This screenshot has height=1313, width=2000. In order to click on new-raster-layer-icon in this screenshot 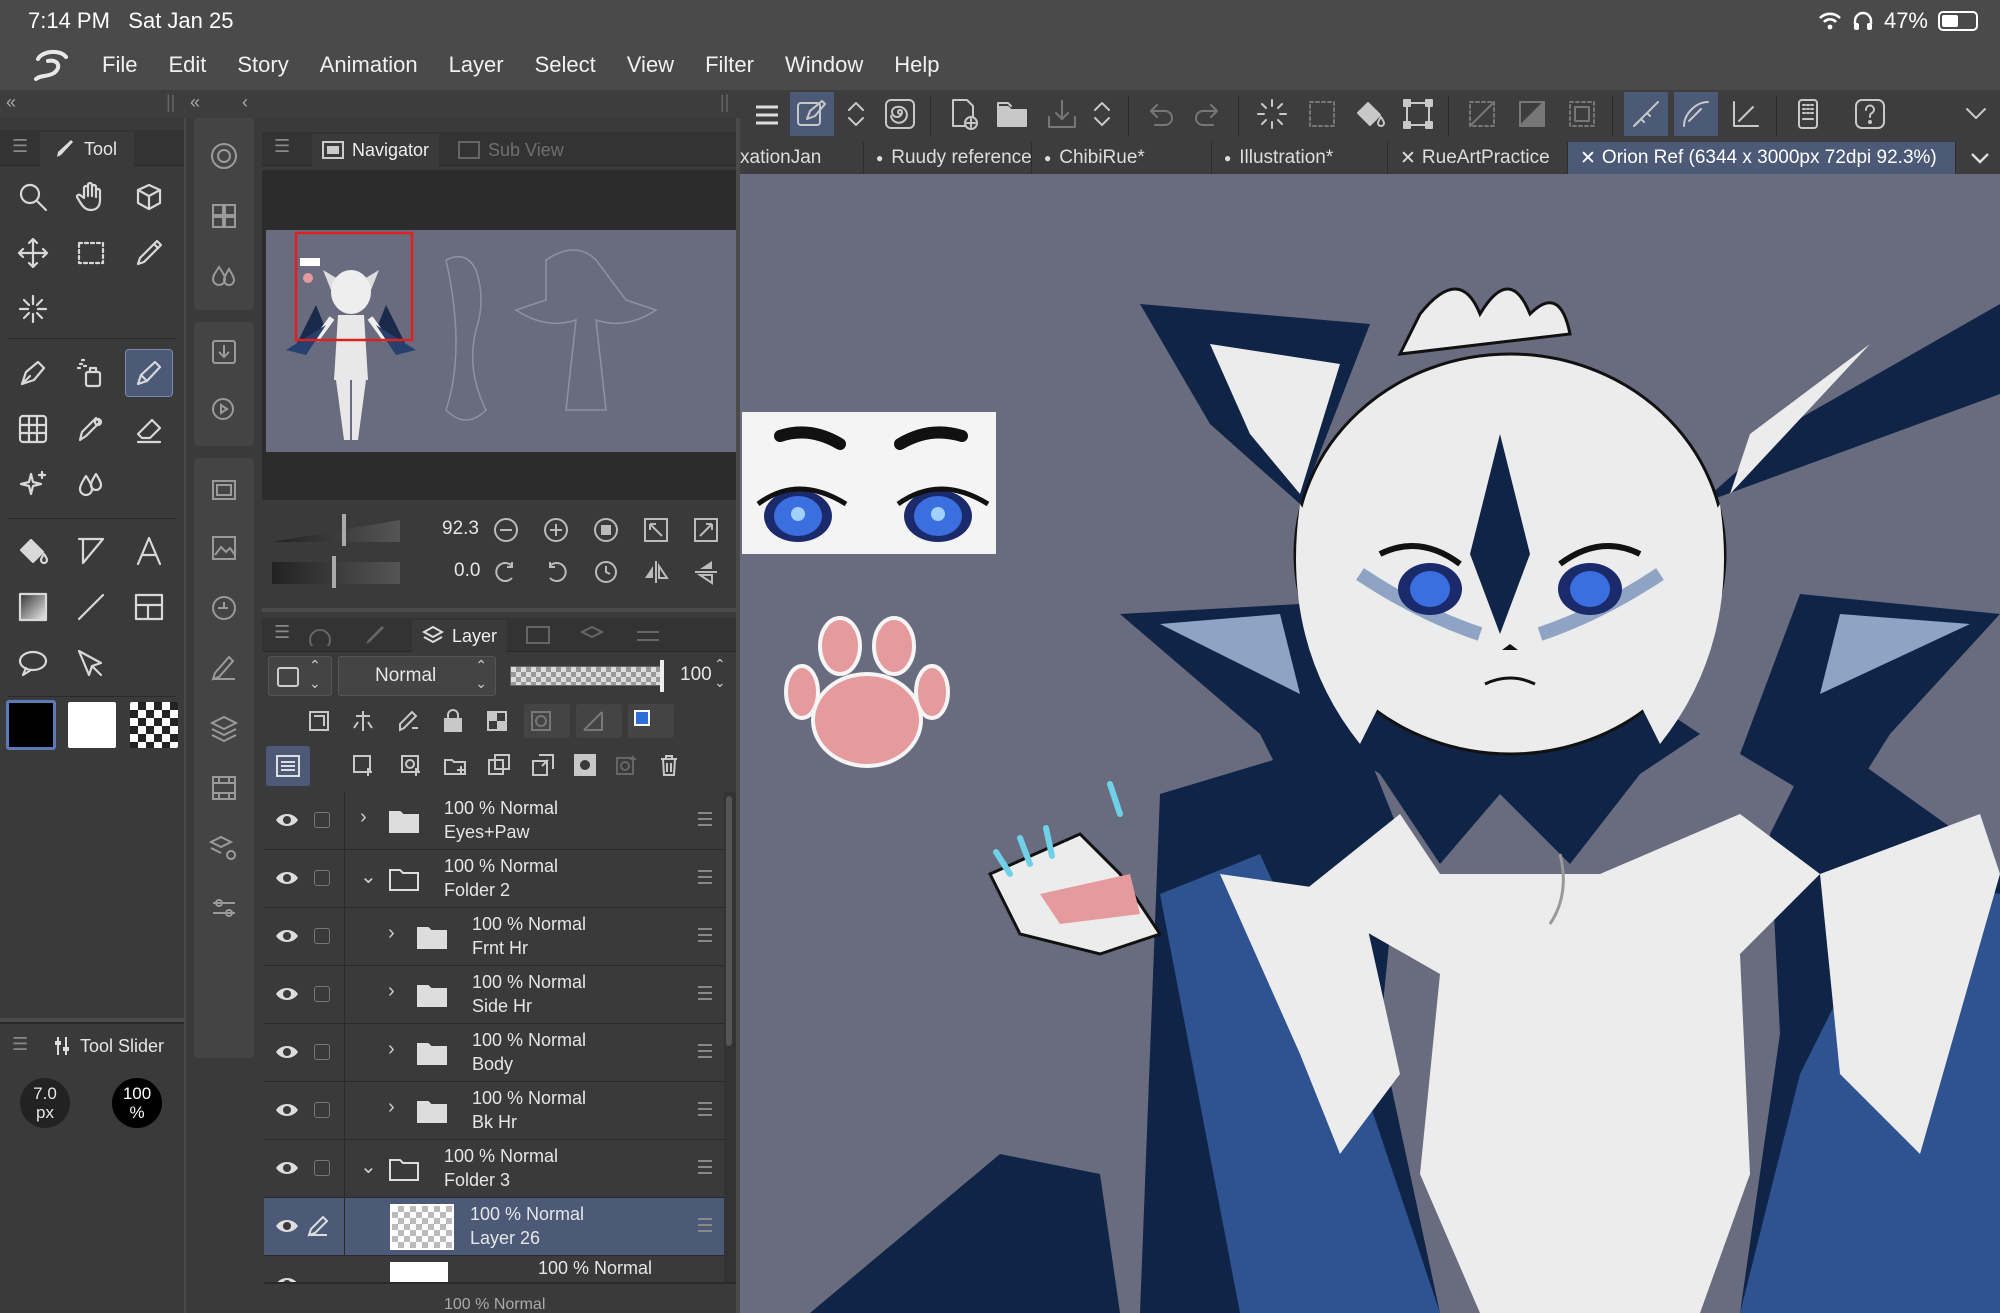, I will do `click(363, 765)`.